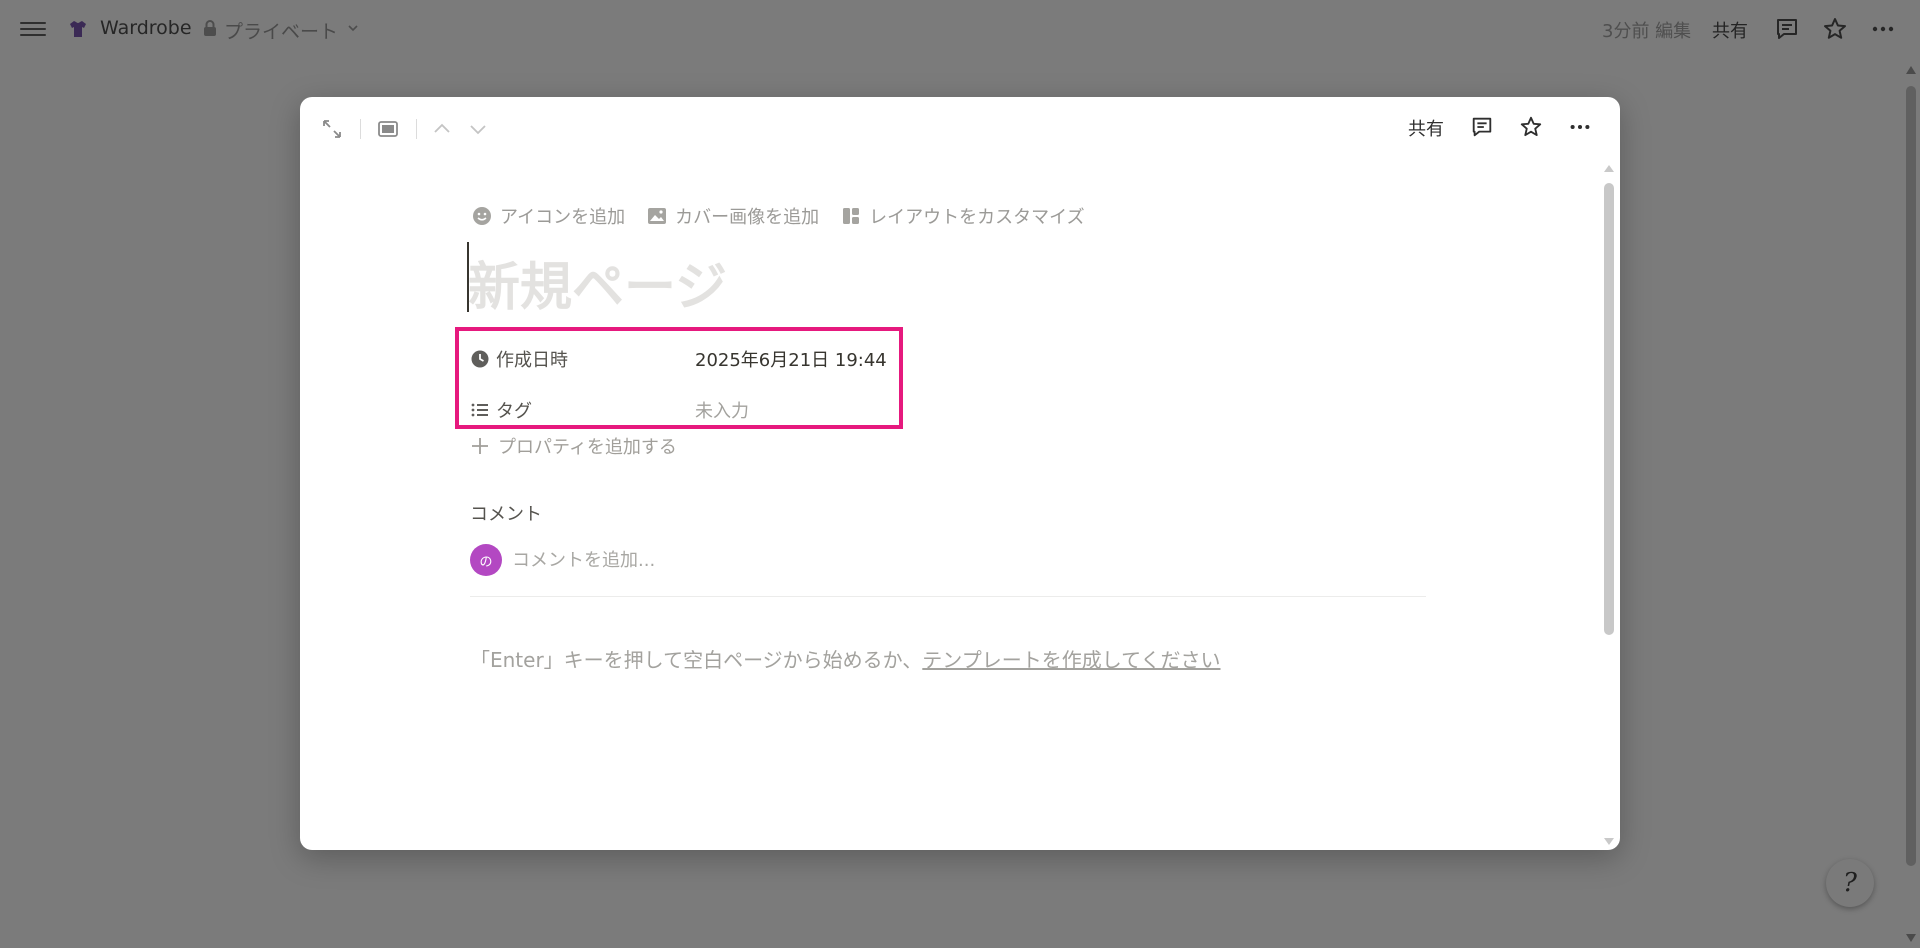  I want to click on list-icon, so click(479, 410).